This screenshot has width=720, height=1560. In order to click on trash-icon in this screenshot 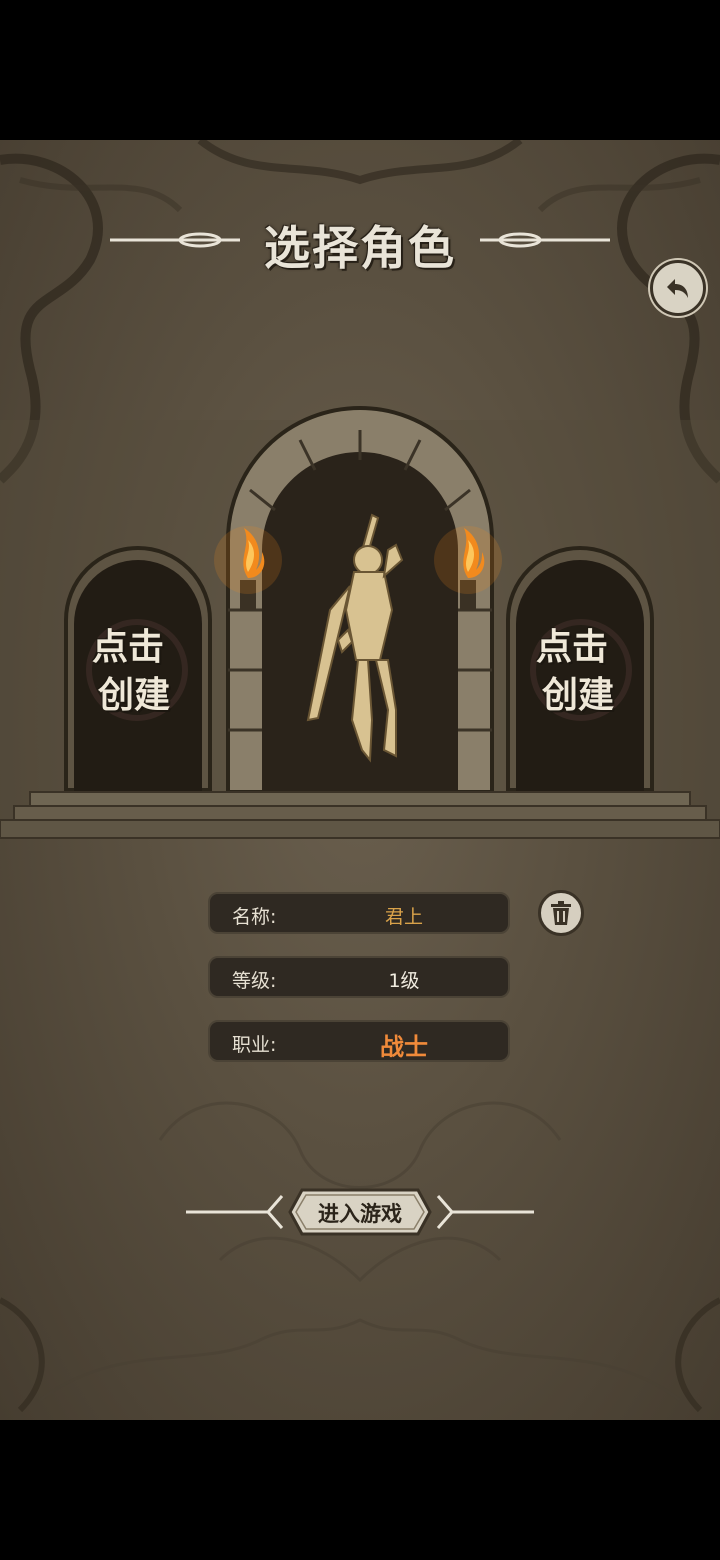, I will do `click(561, 913)`.